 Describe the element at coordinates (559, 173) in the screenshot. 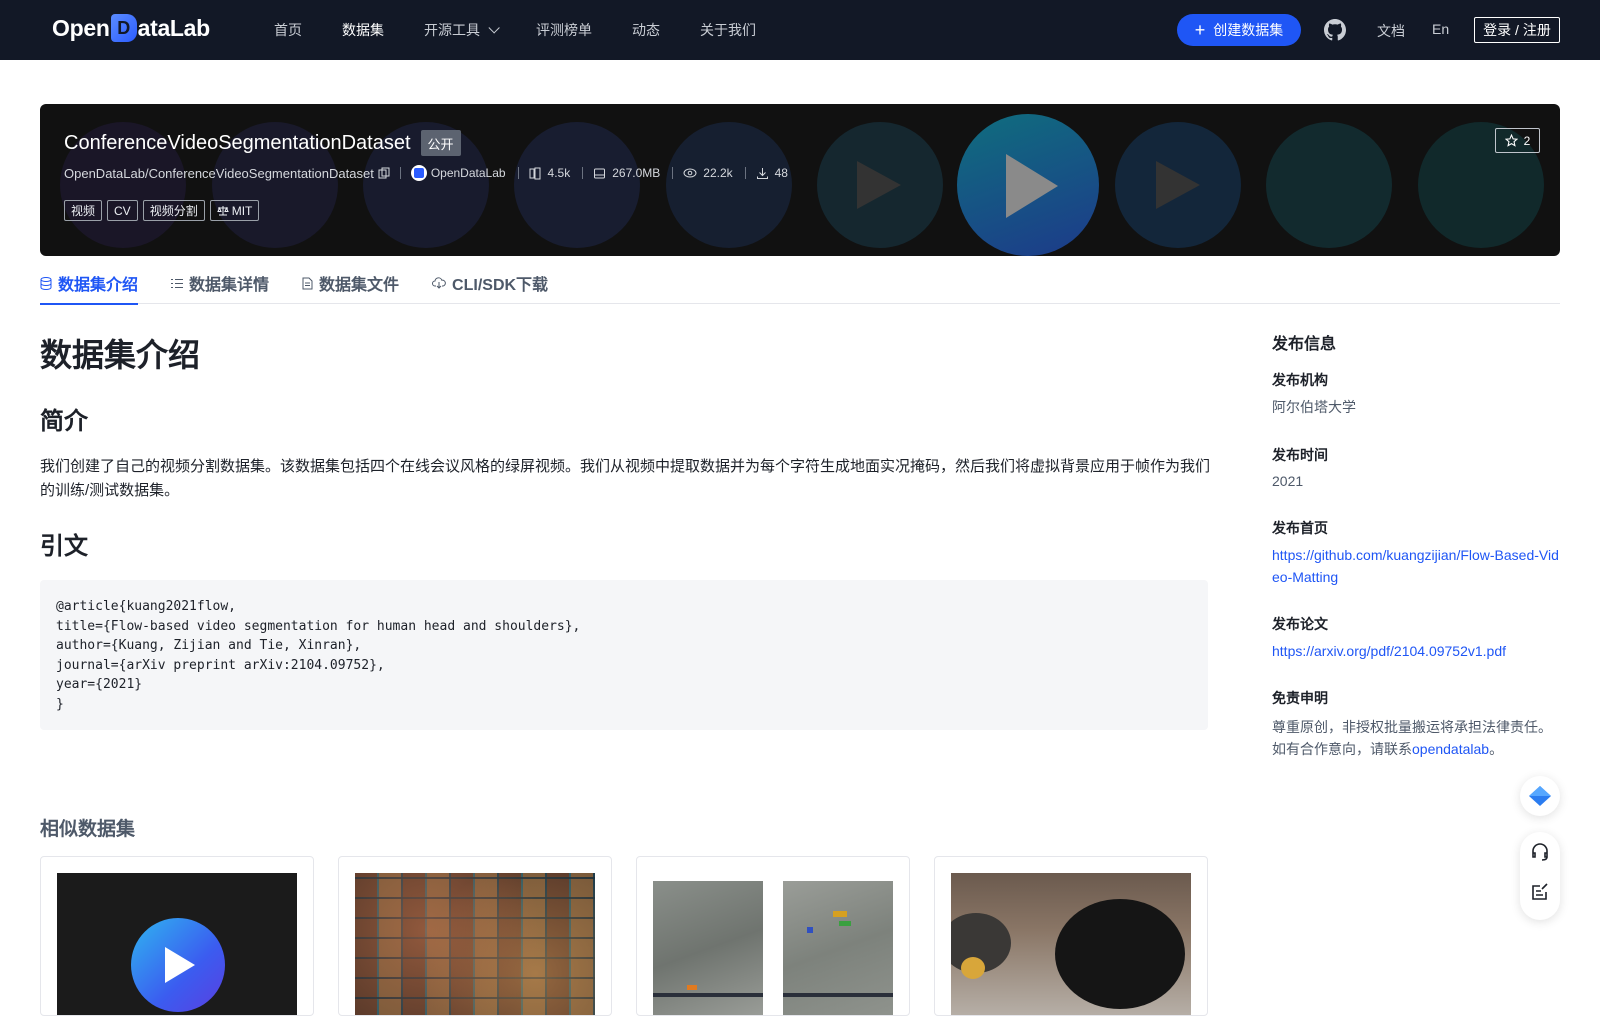

I see `file-count-value: 4.5k` at that location.